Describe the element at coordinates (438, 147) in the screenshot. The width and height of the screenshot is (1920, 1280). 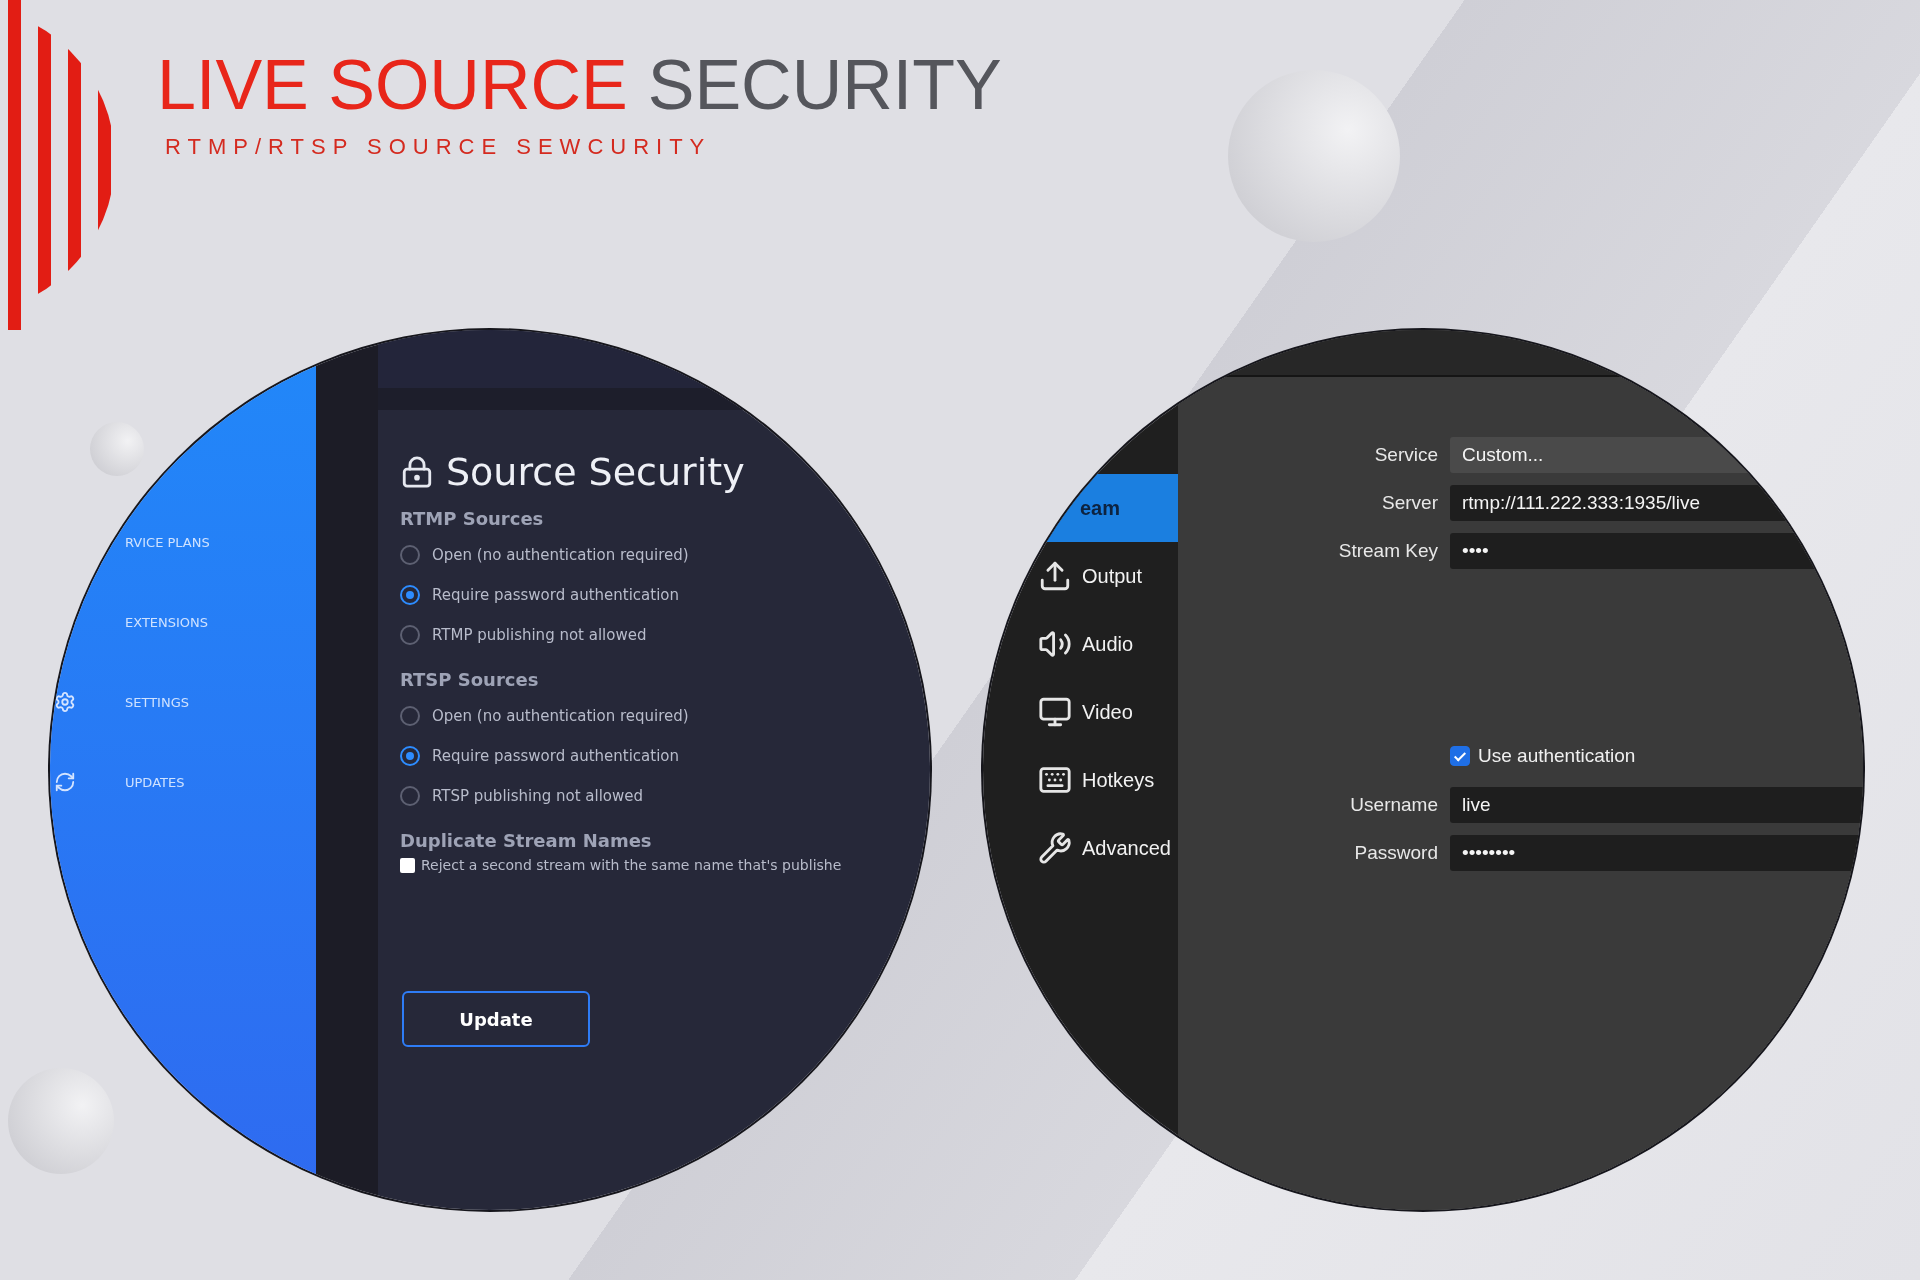
I see `brand-tagline: RTMP/RTSP SOURCE SEWCURITY` at that location.